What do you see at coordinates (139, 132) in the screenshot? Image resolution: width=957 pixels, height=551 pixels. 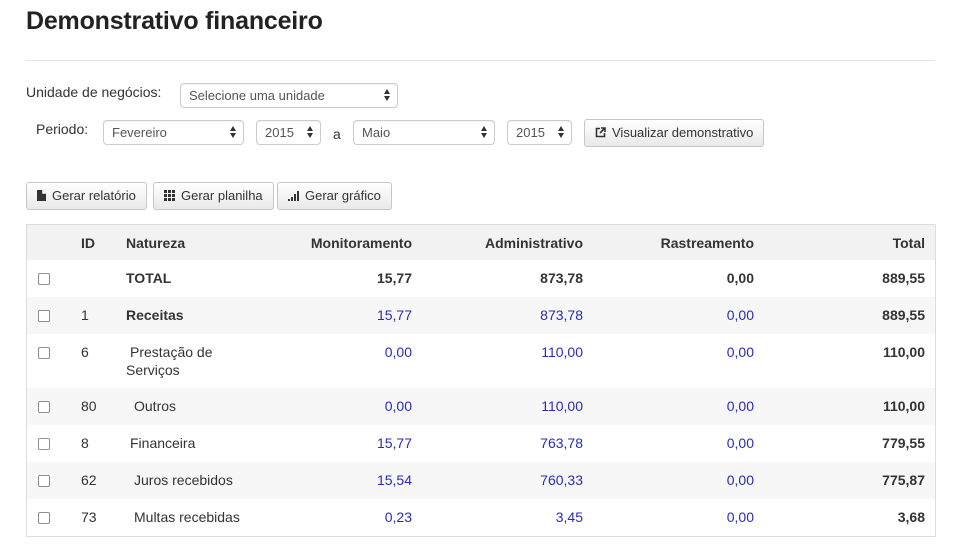 I see `from-month-value: Fevereiro` at bounding box center [139, 132].